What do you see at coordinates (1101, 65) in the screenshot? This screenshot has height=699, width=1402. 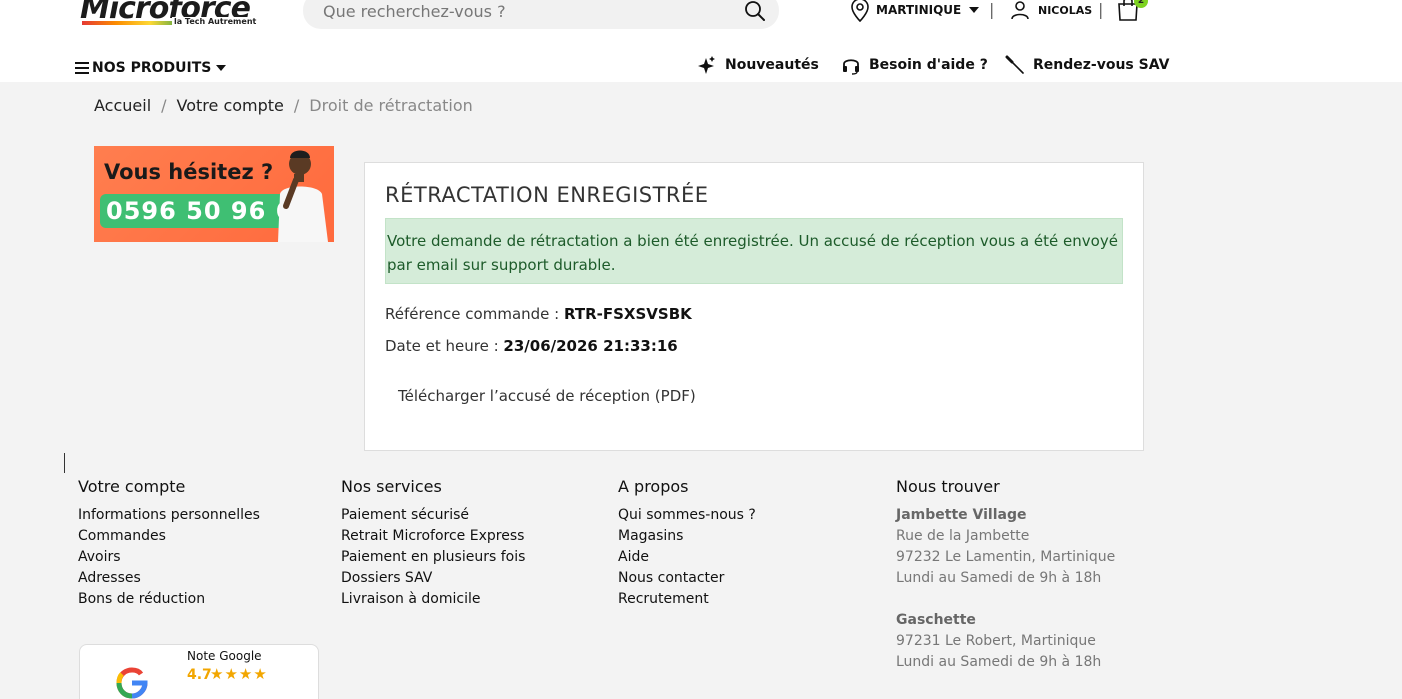 I see `nav-label-sav: Rendez-vous SAV` at bounding box center [1101, 65].